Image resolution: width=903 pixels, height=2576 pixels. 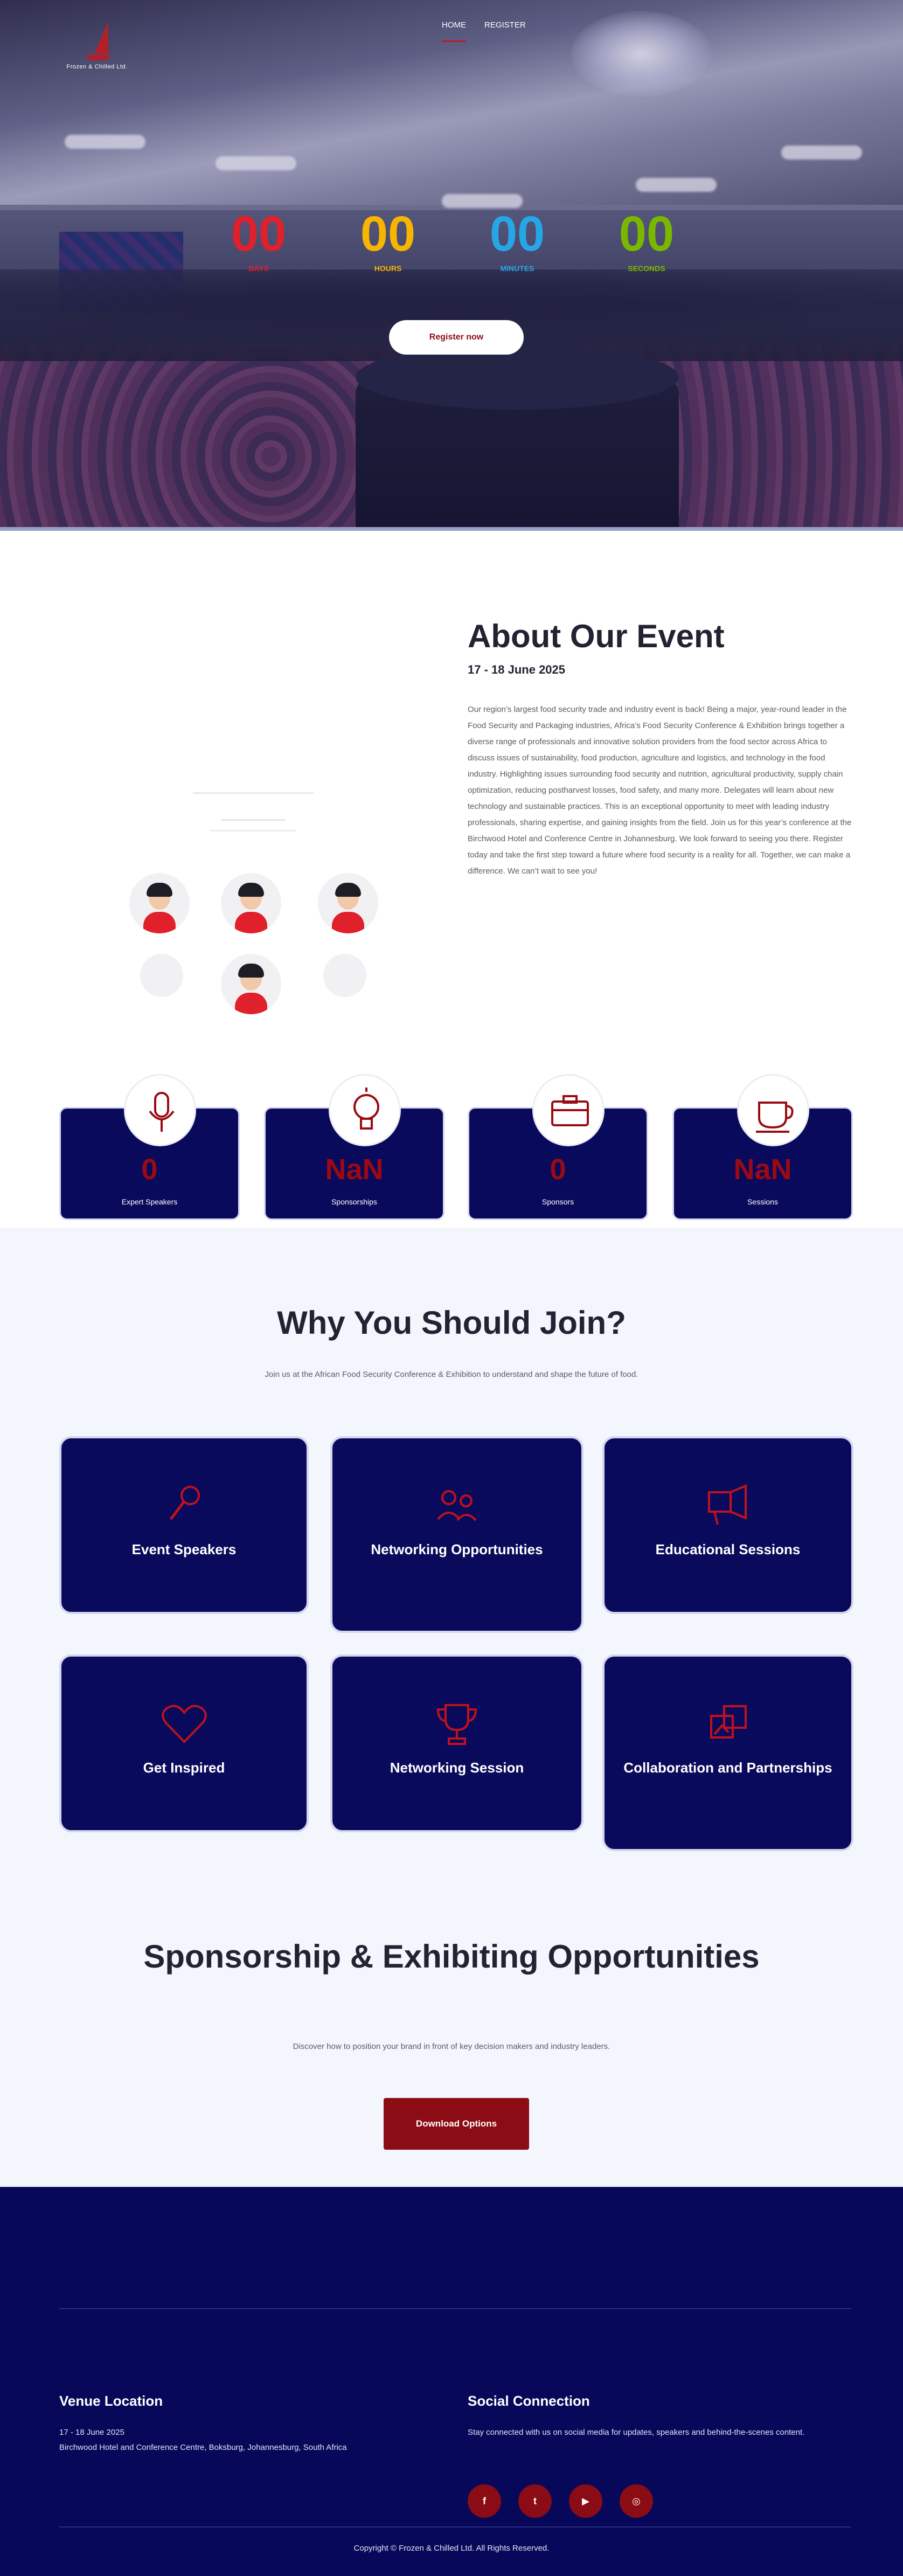 What do you see at coordinates (97, 67) in the screenshot?
I see `logo-text: Frozen & Chilled Ltd.` at bounding box center [97, 67].